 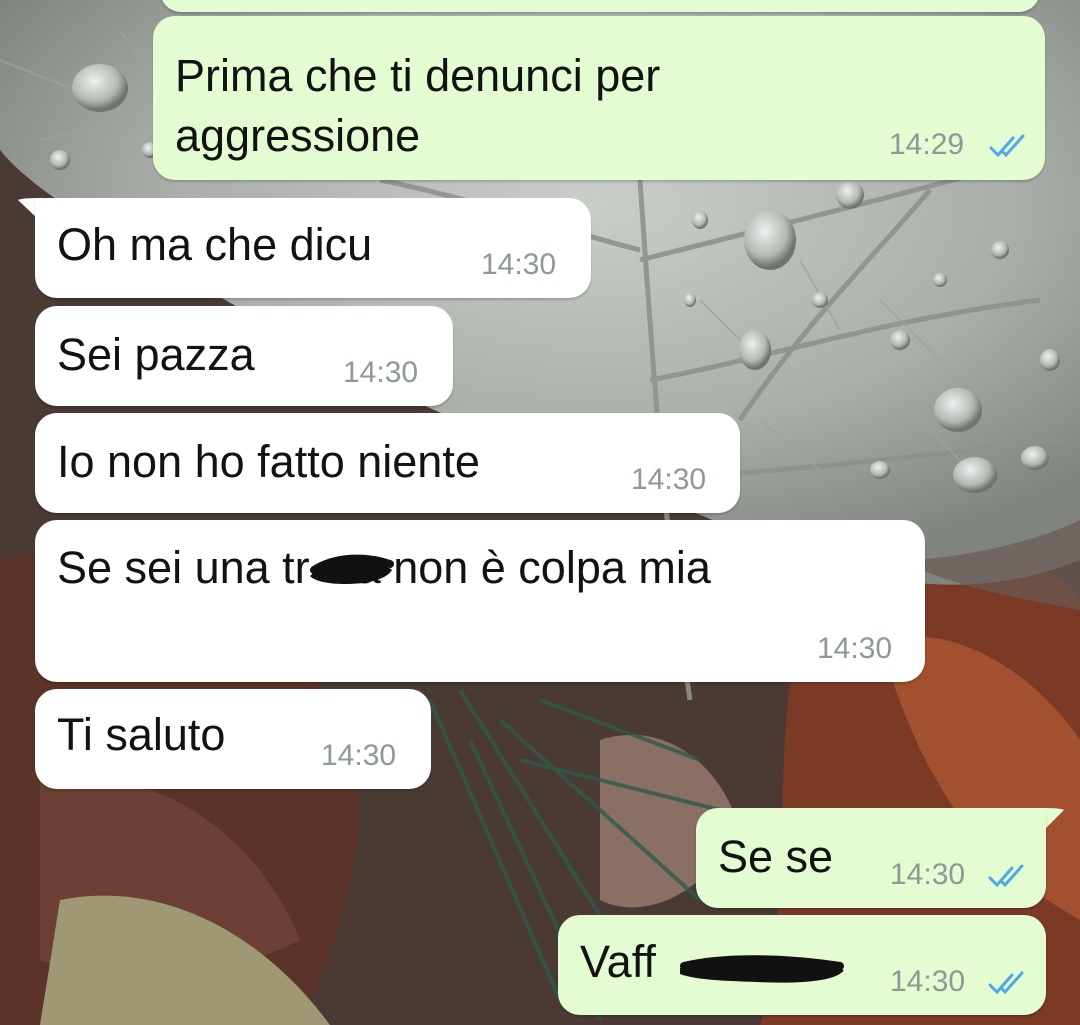 What do you see at coordinates (600, 6) in the screenshot?
I see `previous-outgoing-bubble-edge` at bounding box center [600, 6].